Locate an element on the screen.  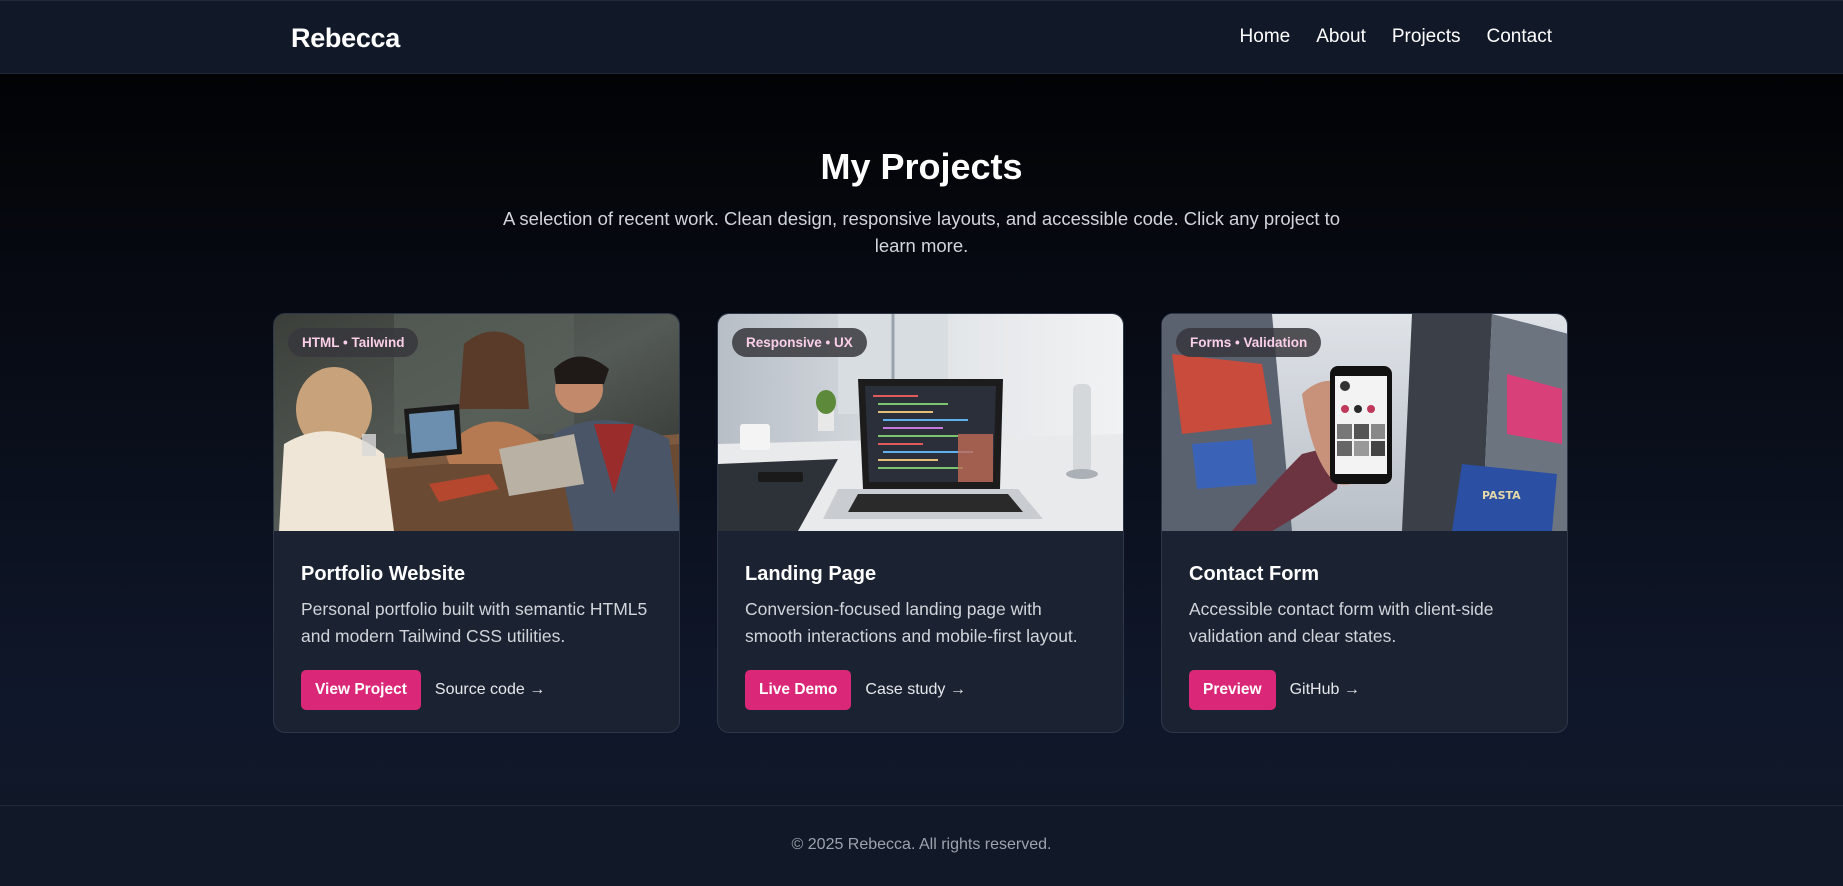
source-code-link: Source code → is located at coordinates (490, 690).